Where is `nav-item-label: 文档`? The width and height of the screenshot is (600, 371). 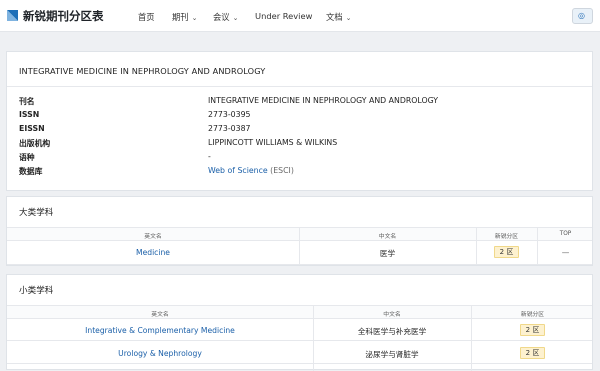 nav-item-label: 文档 is located at coordinates (334, 17).